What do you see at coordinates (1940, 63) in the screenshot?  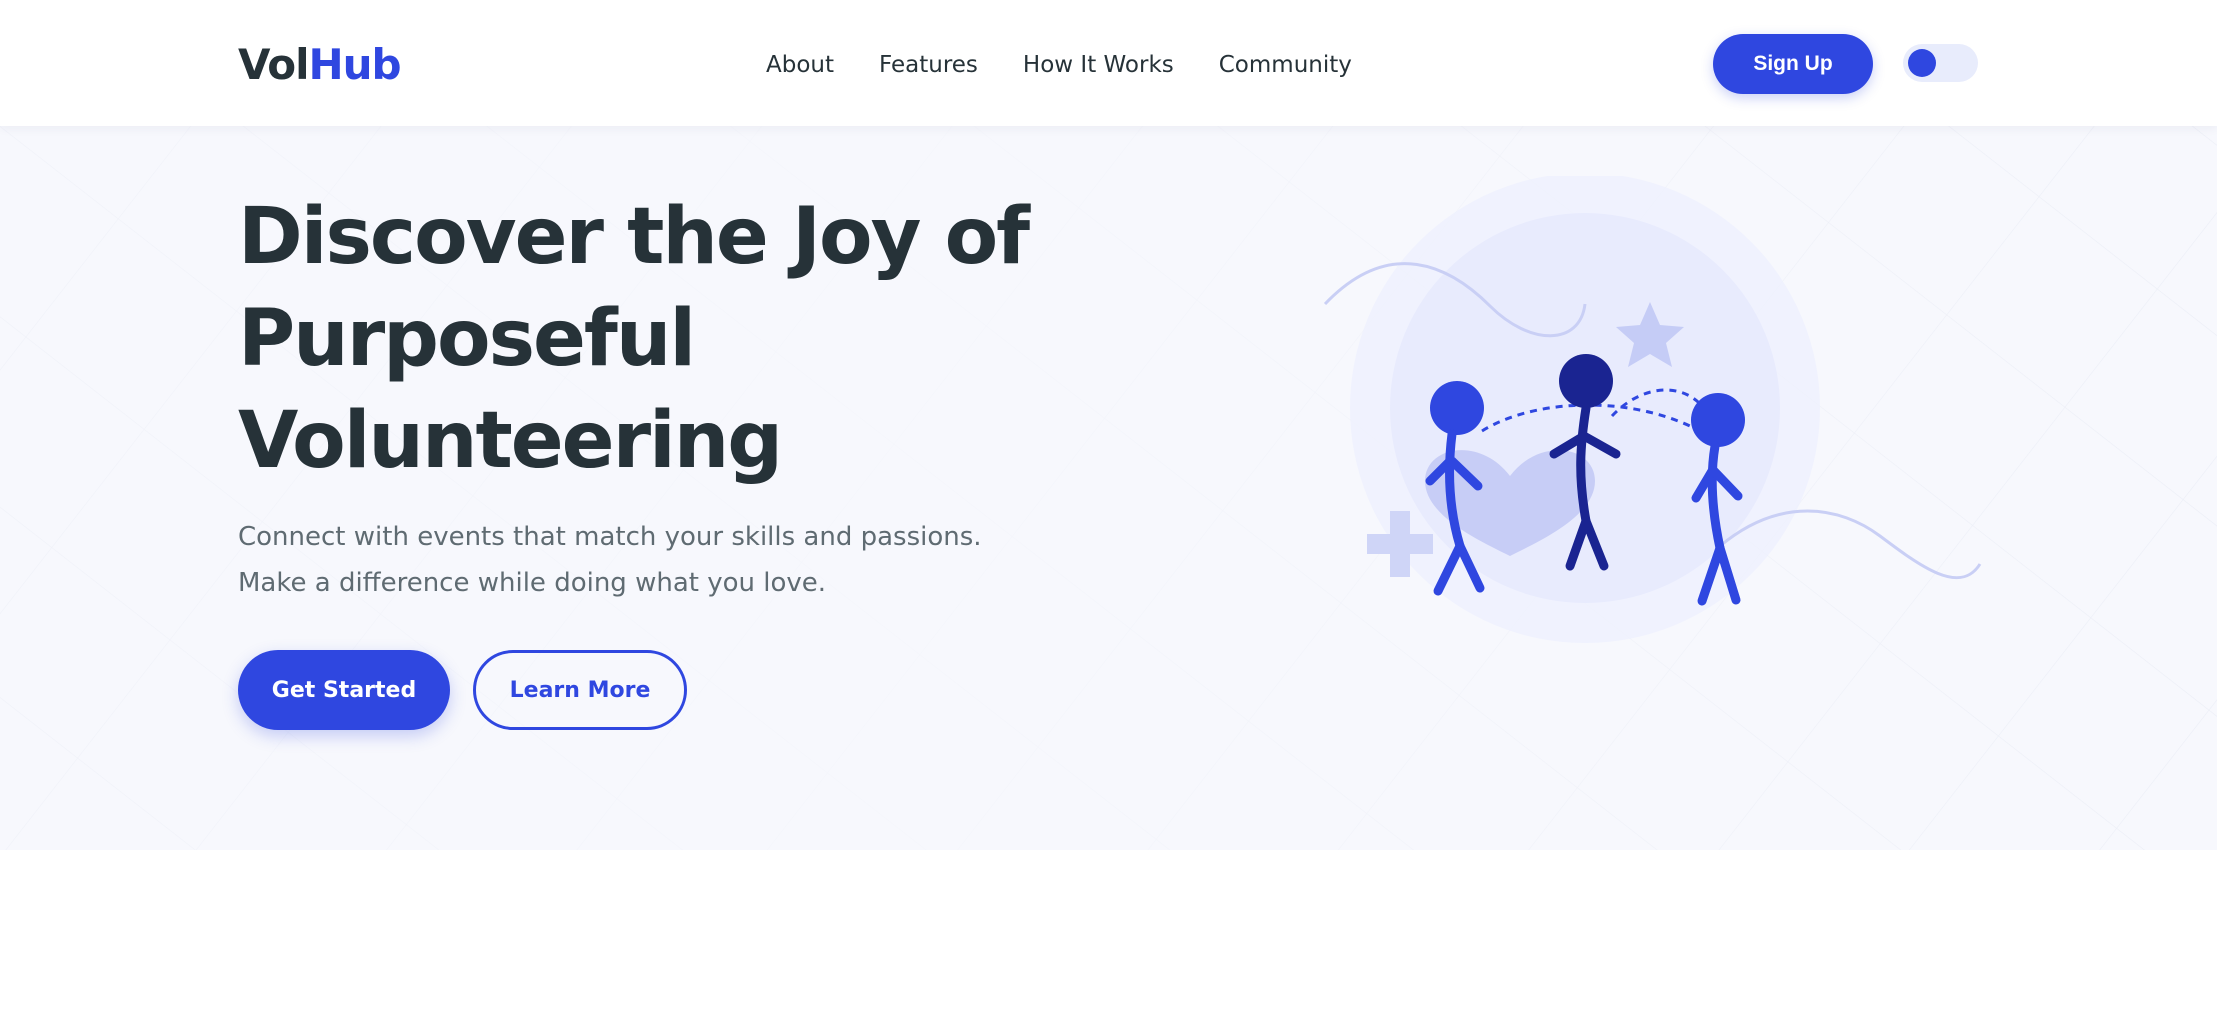 I see `theme-toggle` at bounding box center [1940, 63].